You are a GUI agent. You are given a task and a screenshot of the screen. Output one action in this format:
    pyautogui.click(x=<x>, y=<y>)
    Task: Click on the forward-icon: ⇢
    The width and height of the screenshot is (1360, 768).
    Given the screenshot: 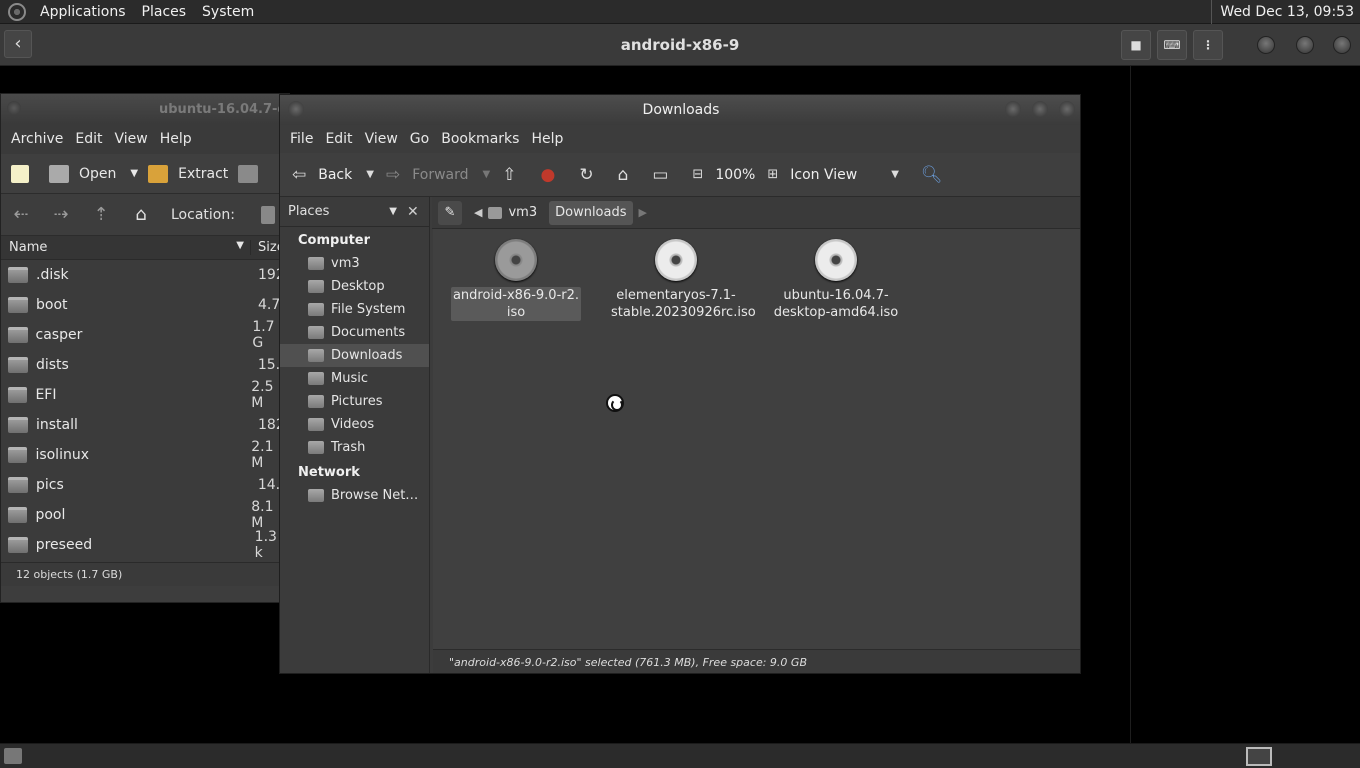 What is the action you would take?
    pyautogui.click(x=61, y=214)
    